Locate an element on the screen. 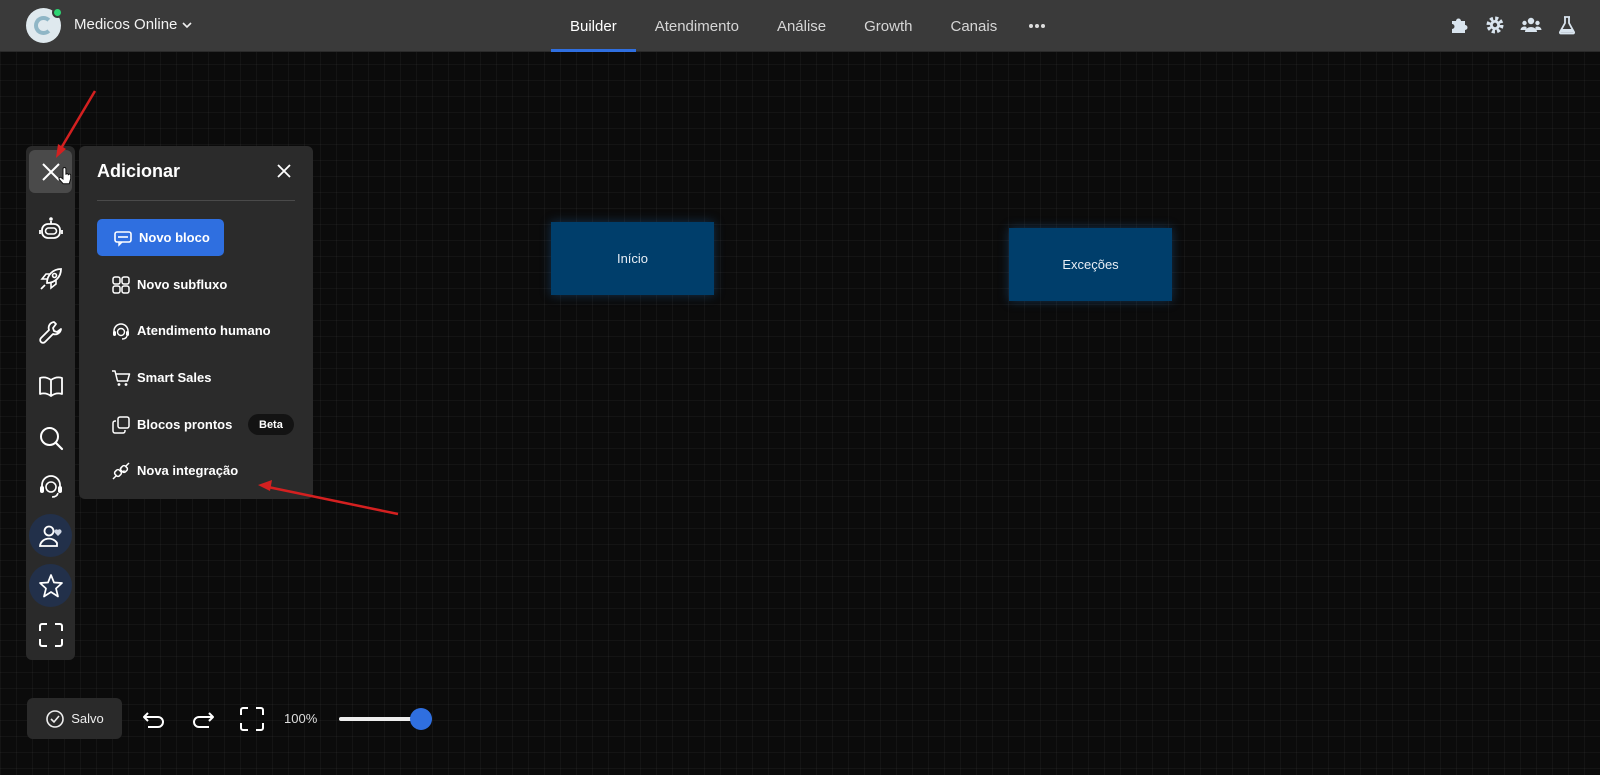 The width and height of the screenshot is (1600, 775). online-status-dot is located at coordinates (57, 12).